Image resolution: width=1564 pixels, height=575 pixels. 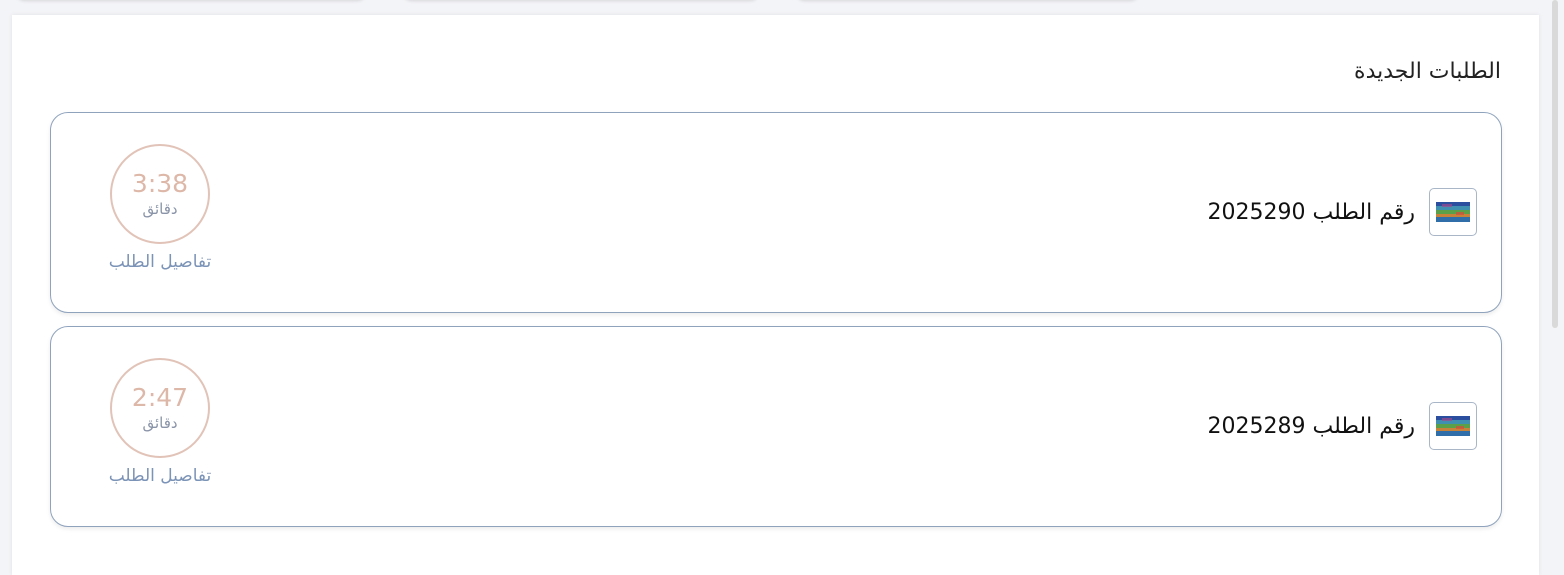 I want to click on order-timer: 3:38 دقائق تفاصيل الطلب, so click(x=160, y=208).